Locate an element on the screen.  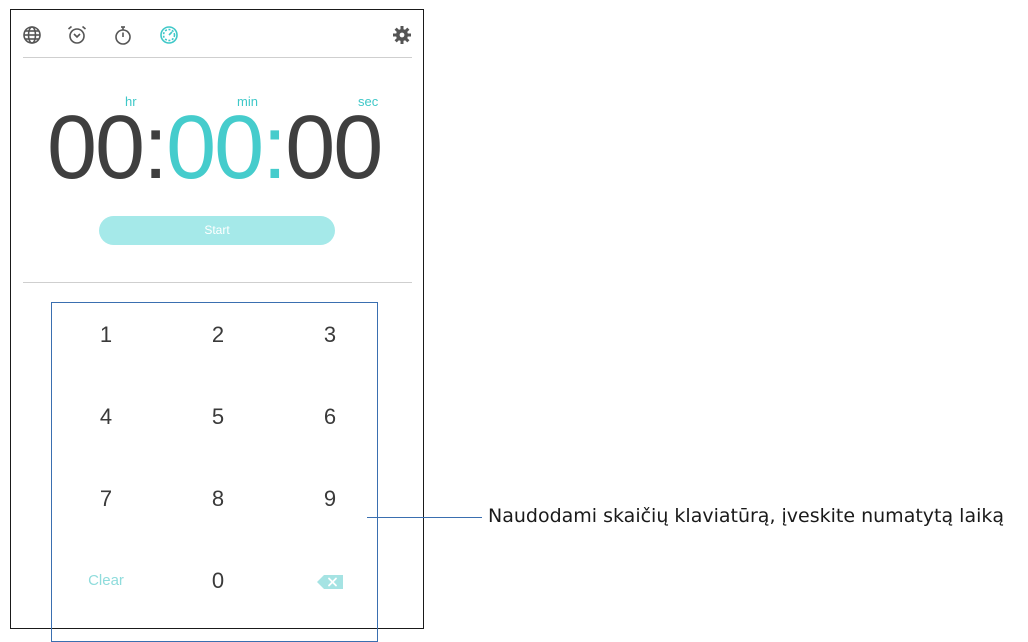
start-button: Start is located at coordinates (217, 230).